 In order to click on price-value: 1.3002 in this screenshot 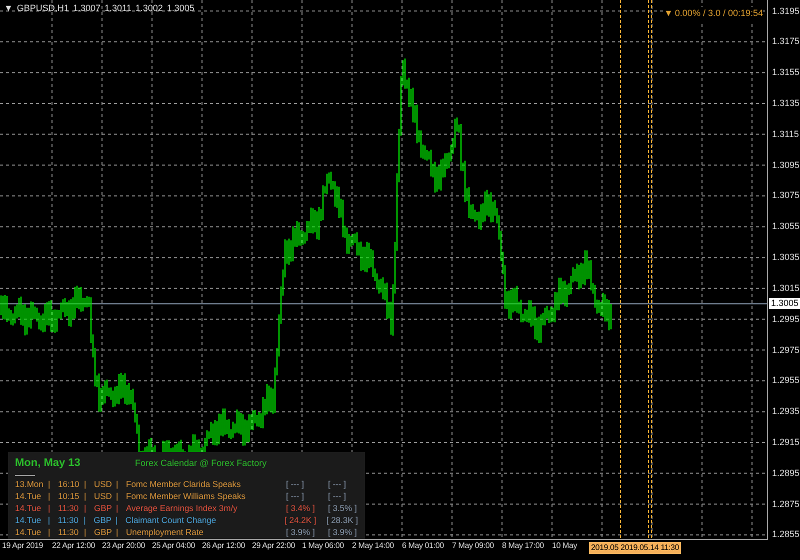, I will do `click(149, 8)`.